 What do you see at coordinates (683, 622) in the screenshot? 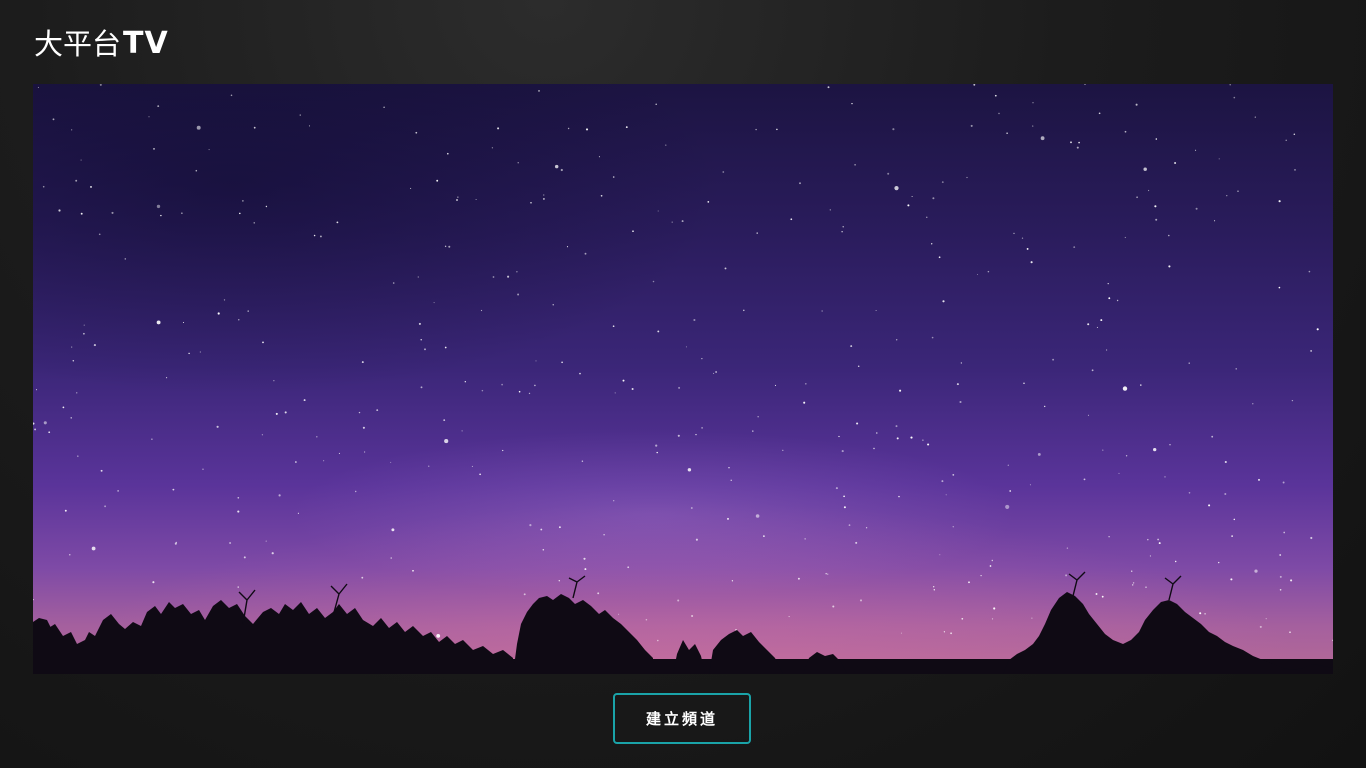
I see `treeline-silhouette` at bounding box center [683, 622].